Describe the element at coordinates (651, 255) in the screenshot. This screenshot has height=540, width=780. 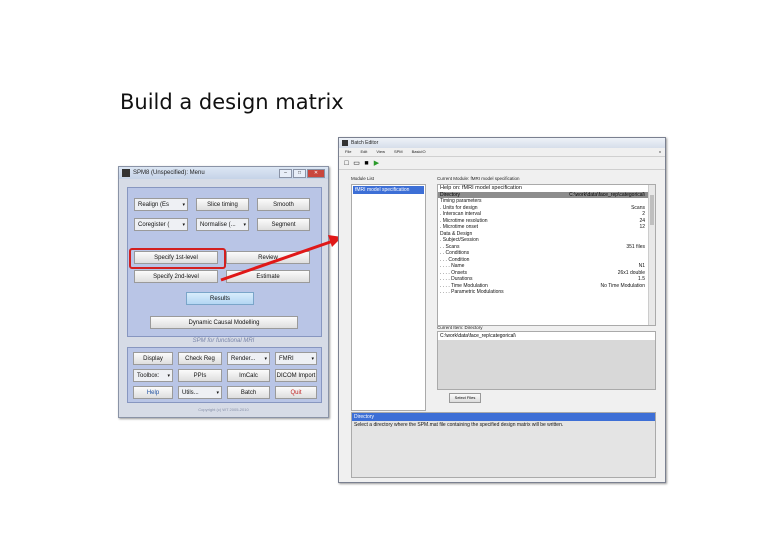
I see `scrollbar` at that location.